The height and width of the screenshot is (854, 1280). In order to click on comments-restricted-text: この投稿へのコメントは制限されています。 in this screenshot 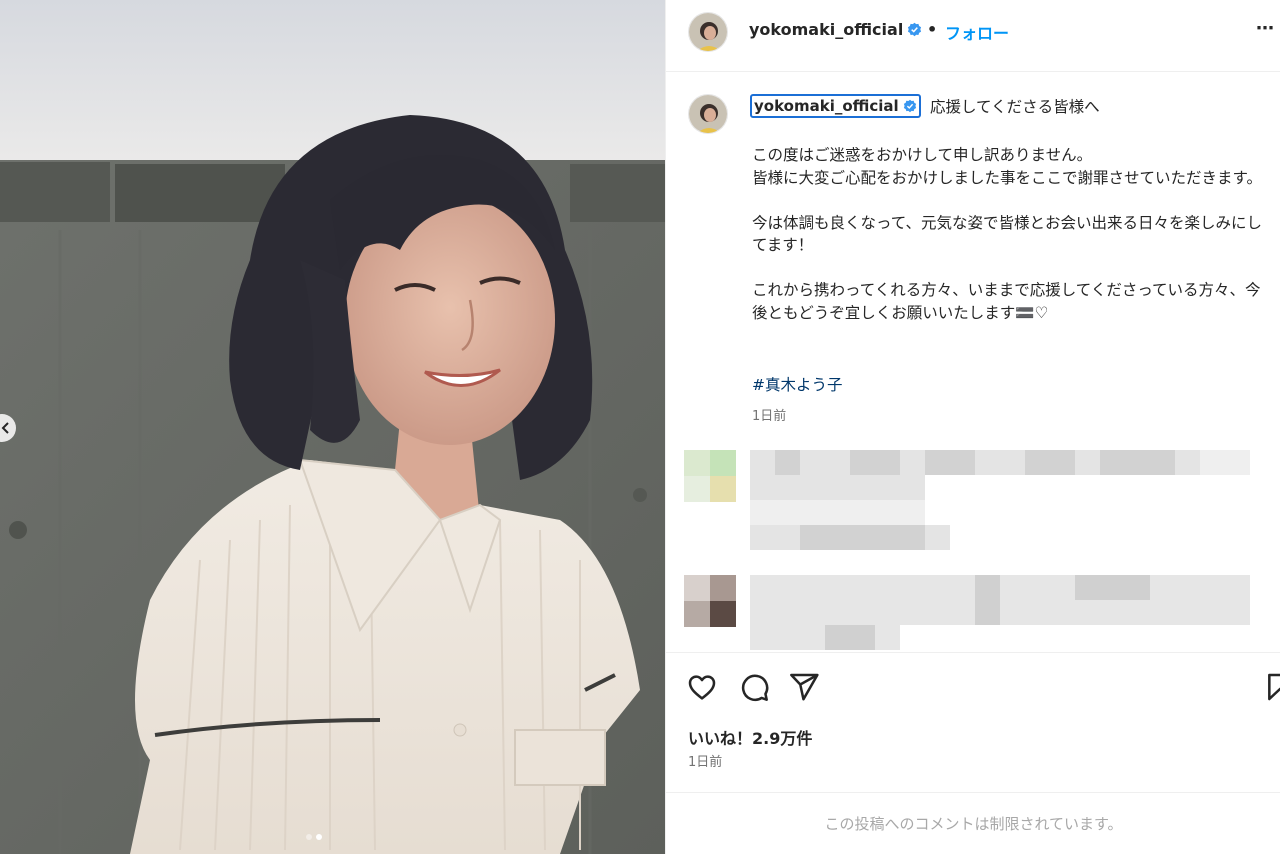, I will do `click(973, 824)`.